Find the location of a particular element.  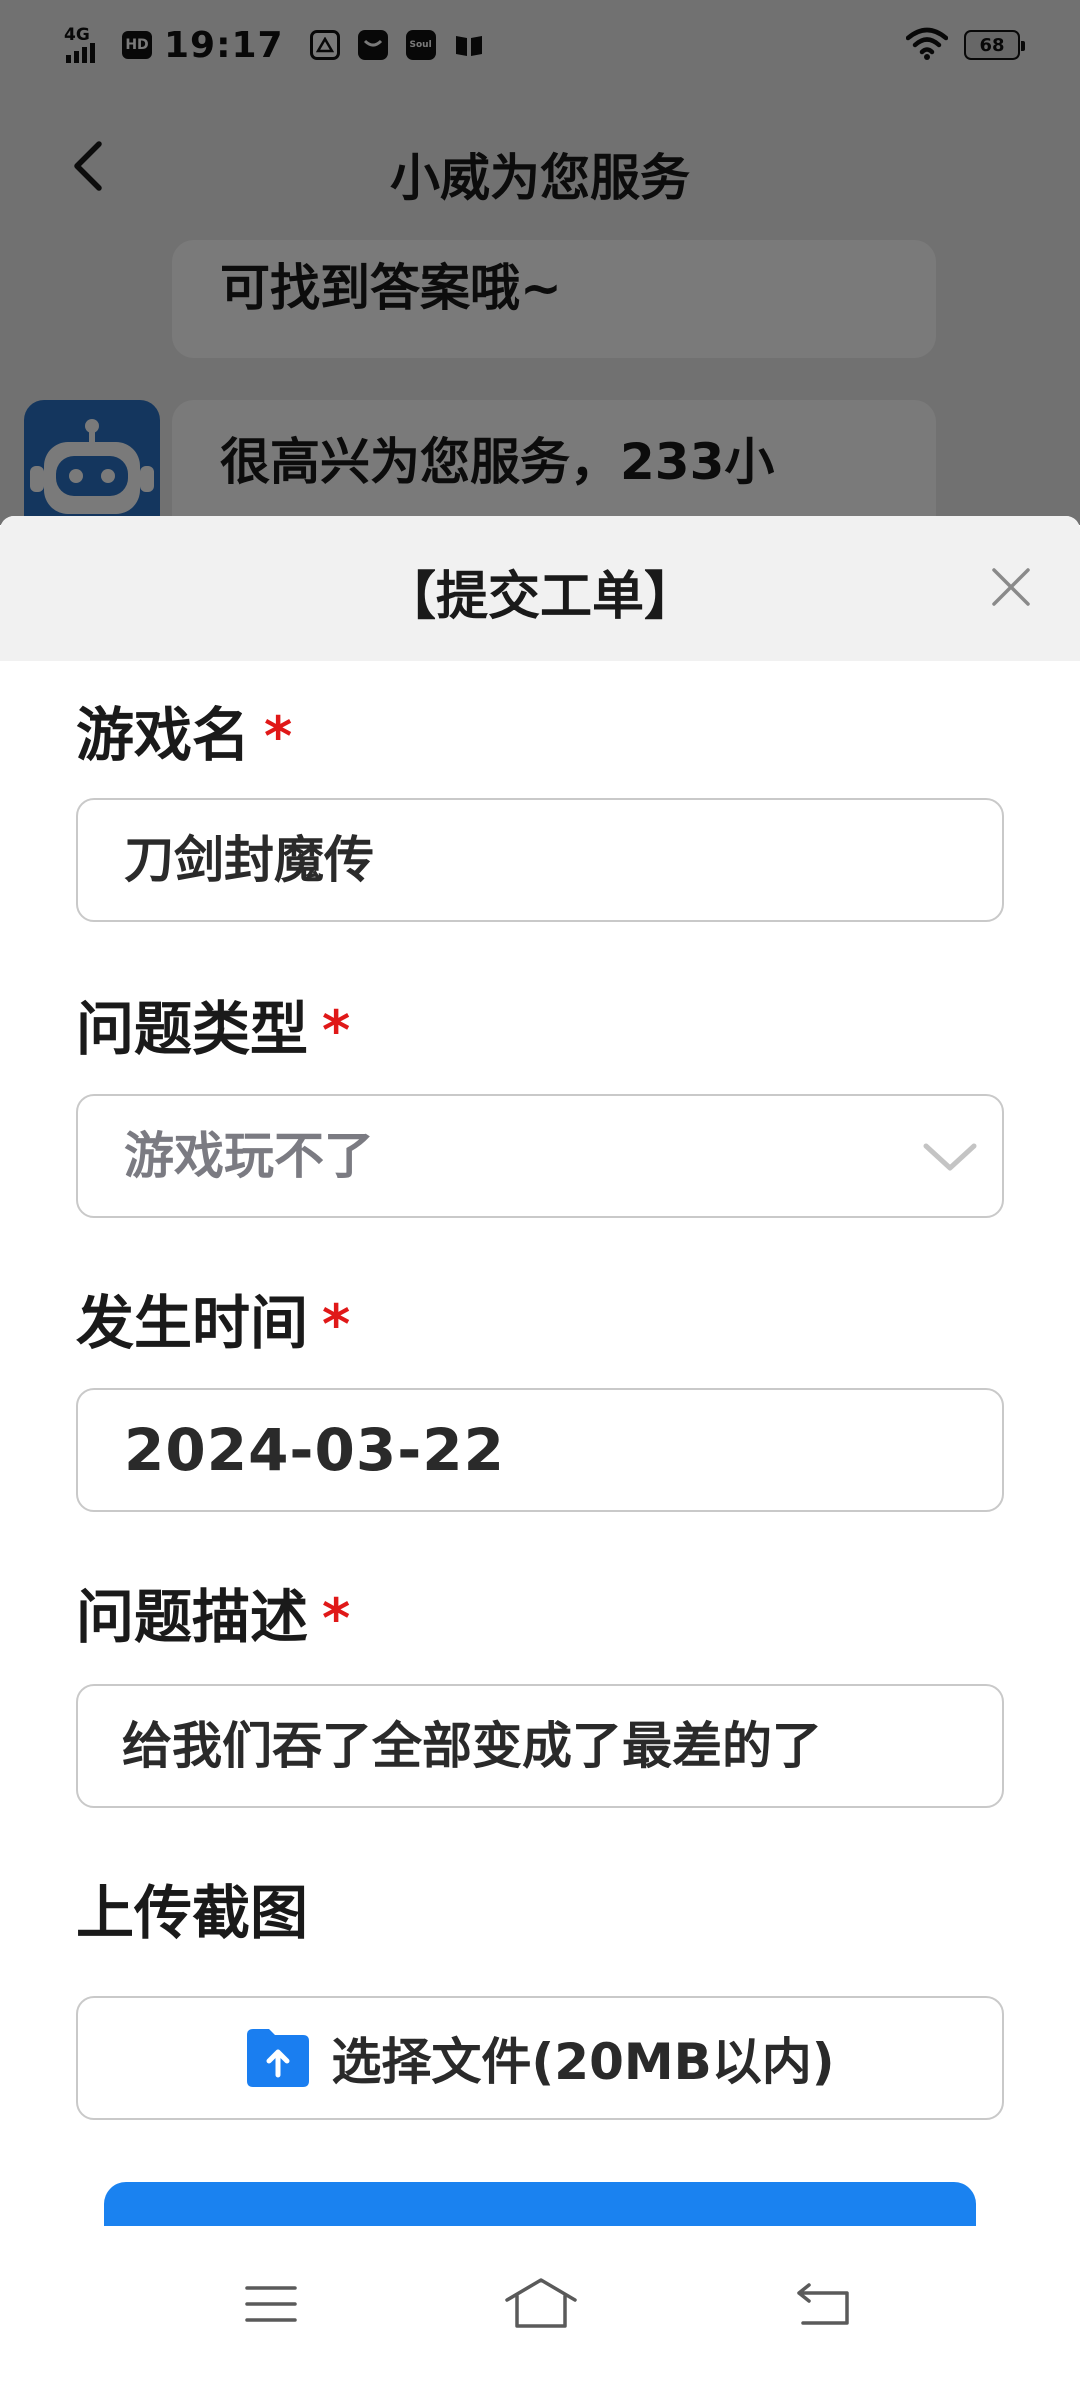

book-icon is located at coordinates (469, 45).